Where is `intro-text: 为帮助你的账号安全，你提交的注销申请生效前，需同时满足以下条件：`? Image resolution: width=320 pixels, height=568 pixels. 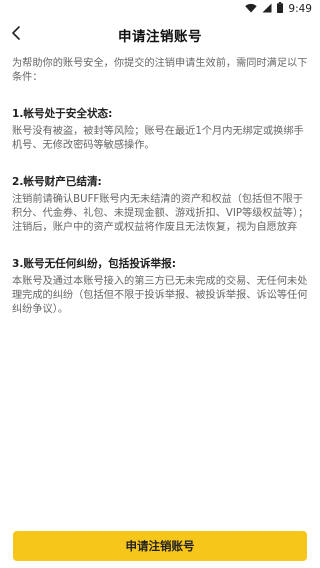
intro-text: 为帮助你的账号安全，你提交的注销申请生效前，需同时满足以下条件： is located at coordinates (160, 70).